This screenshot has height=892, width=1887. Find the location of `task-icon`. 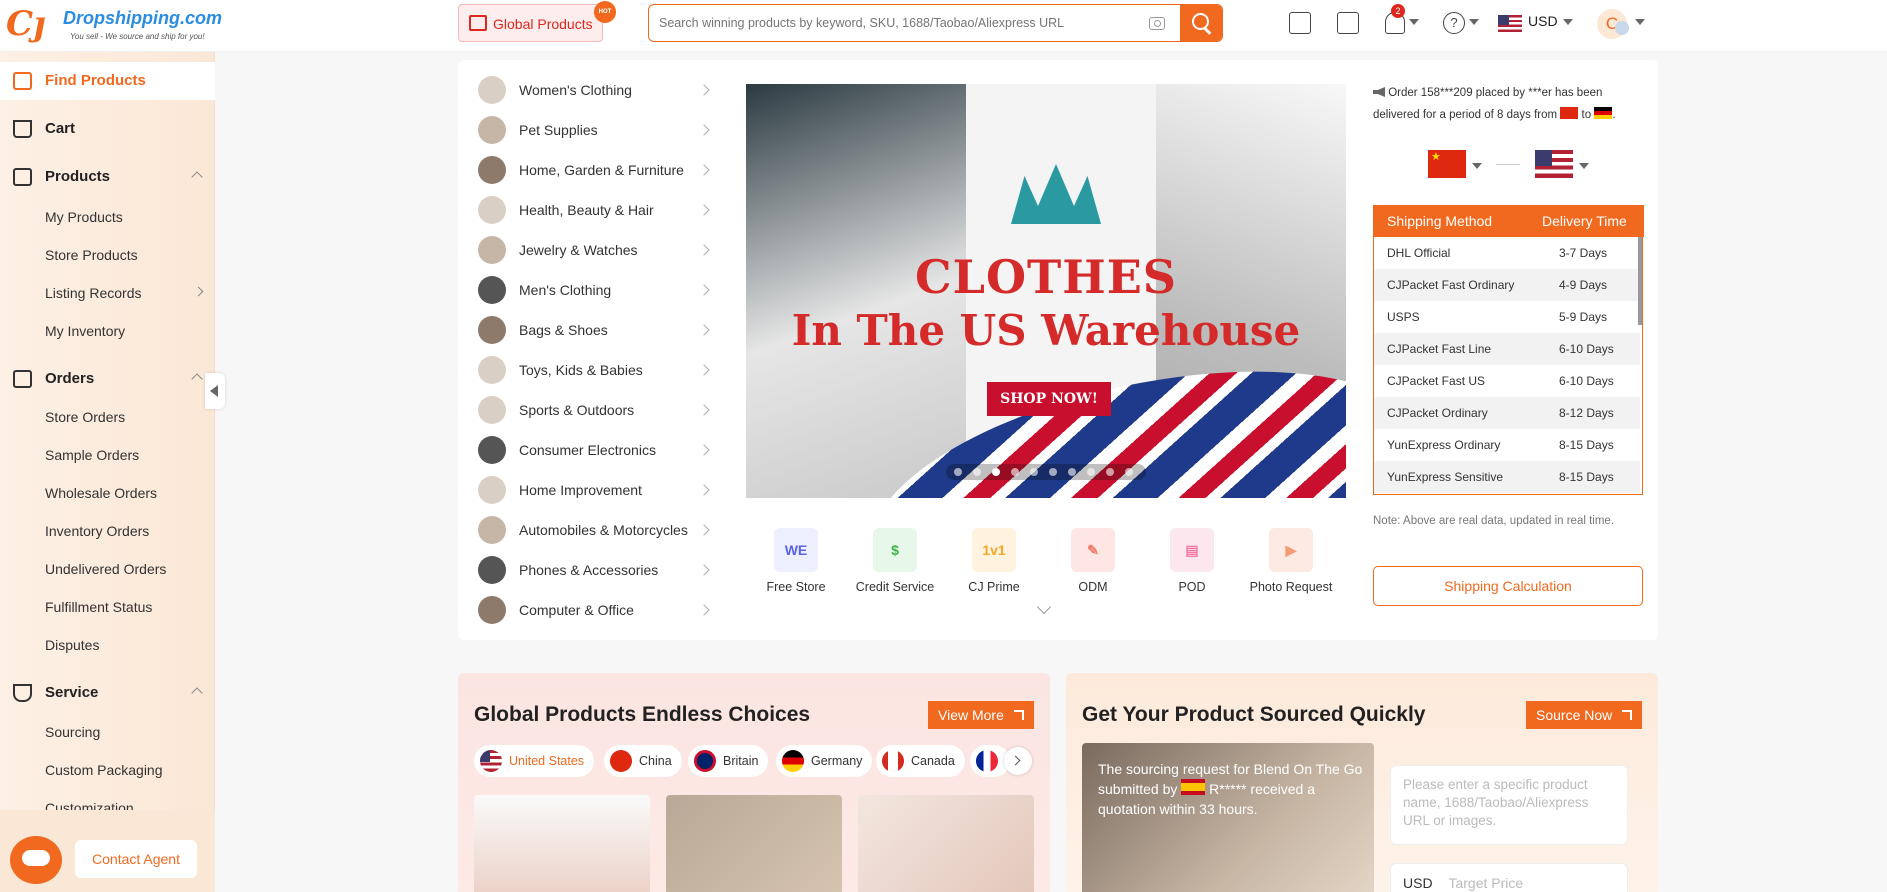

task-icon is located at coordinates (1348, 23).